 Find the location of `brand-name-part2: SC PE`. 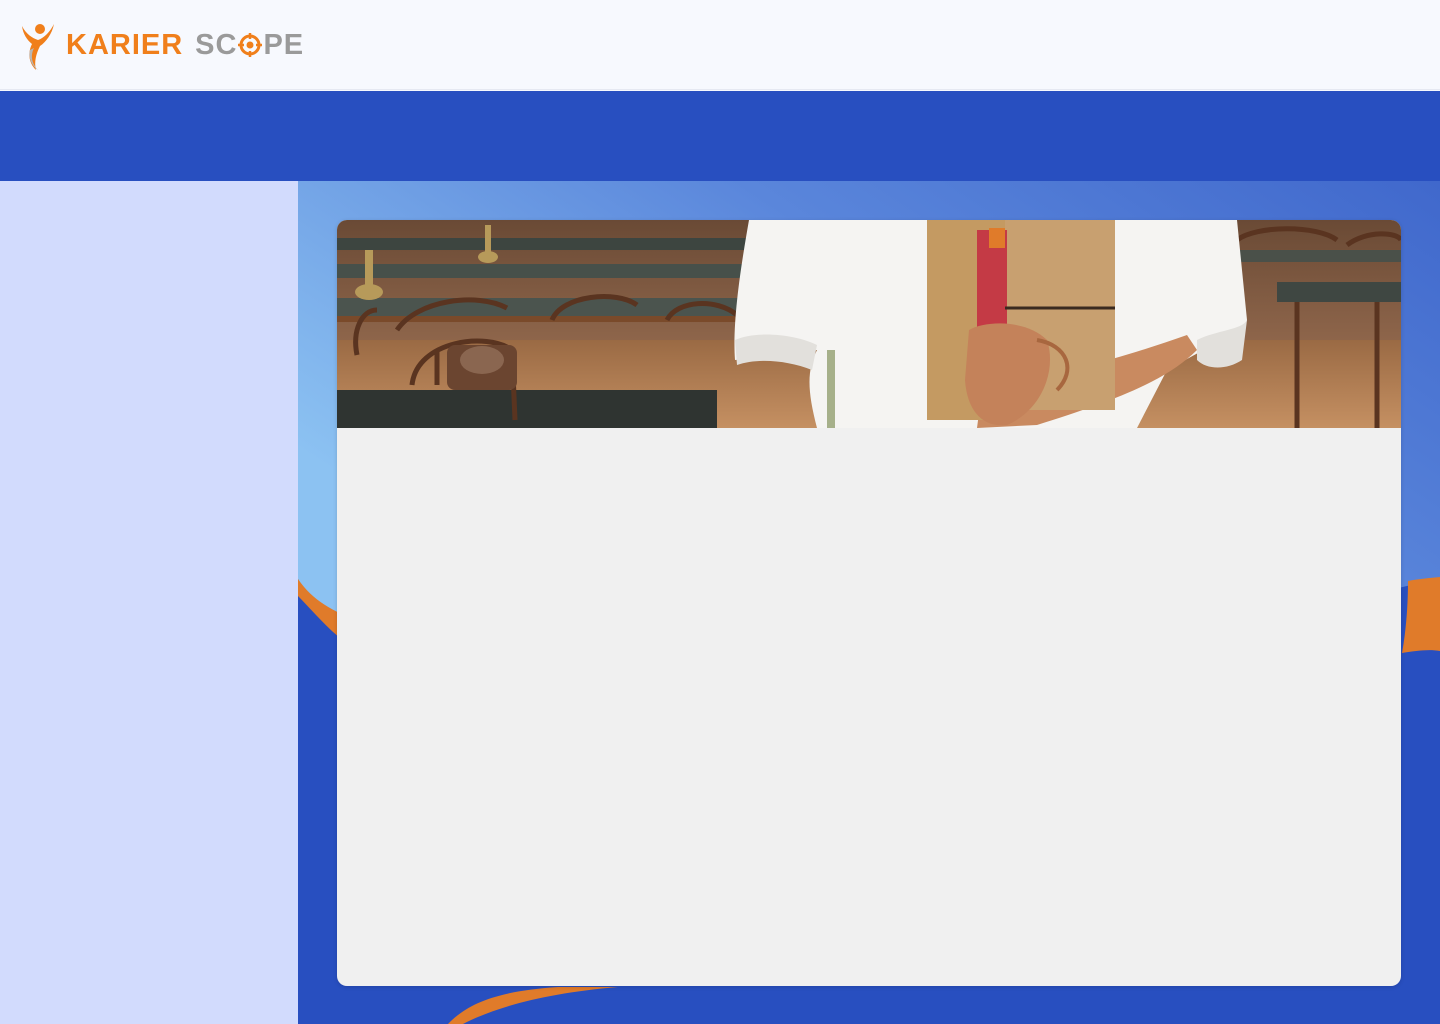

brand-name-part2: SC PE is located at coordinates (249, 45).